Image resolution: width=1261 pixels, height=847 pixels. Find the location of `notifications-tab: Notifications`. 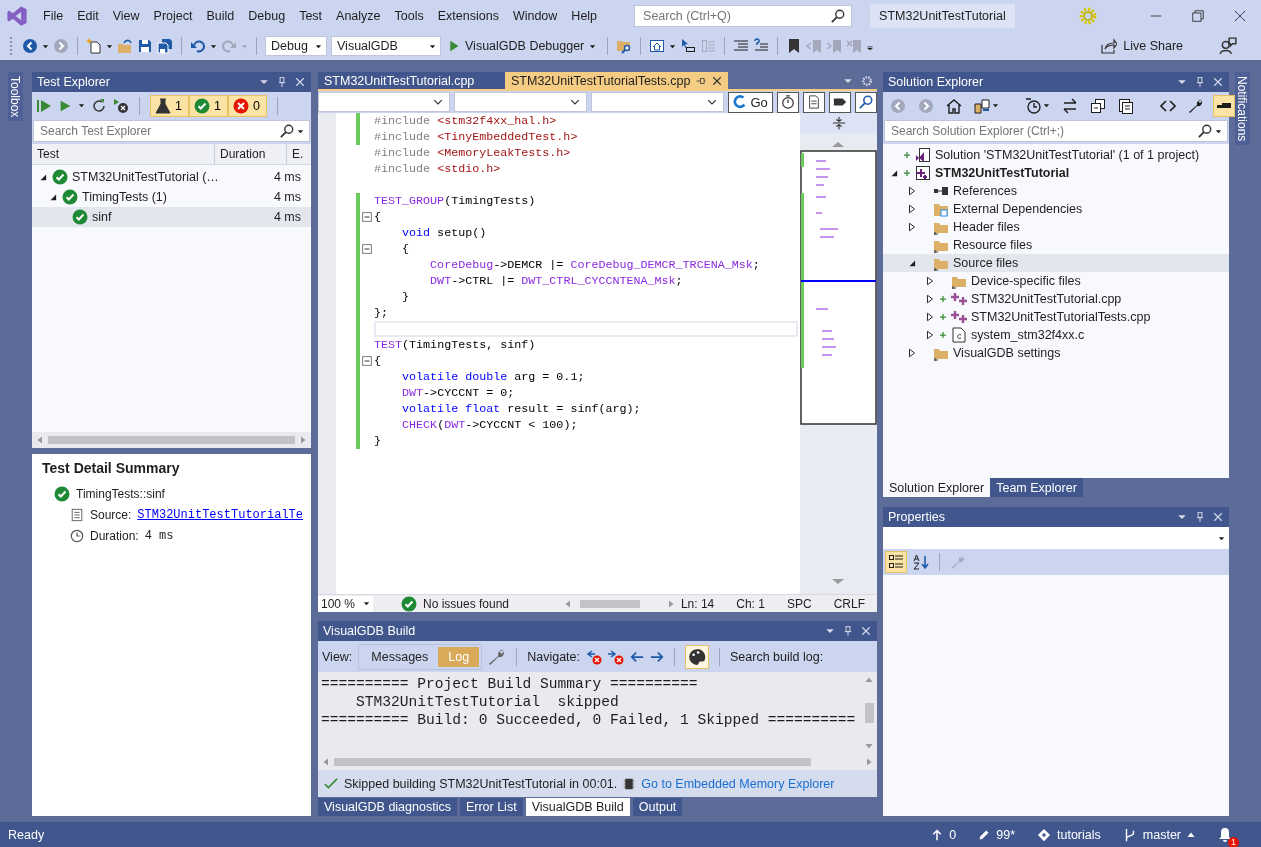

notifications-tab: Notifications is located at coordinates (1242, 109).